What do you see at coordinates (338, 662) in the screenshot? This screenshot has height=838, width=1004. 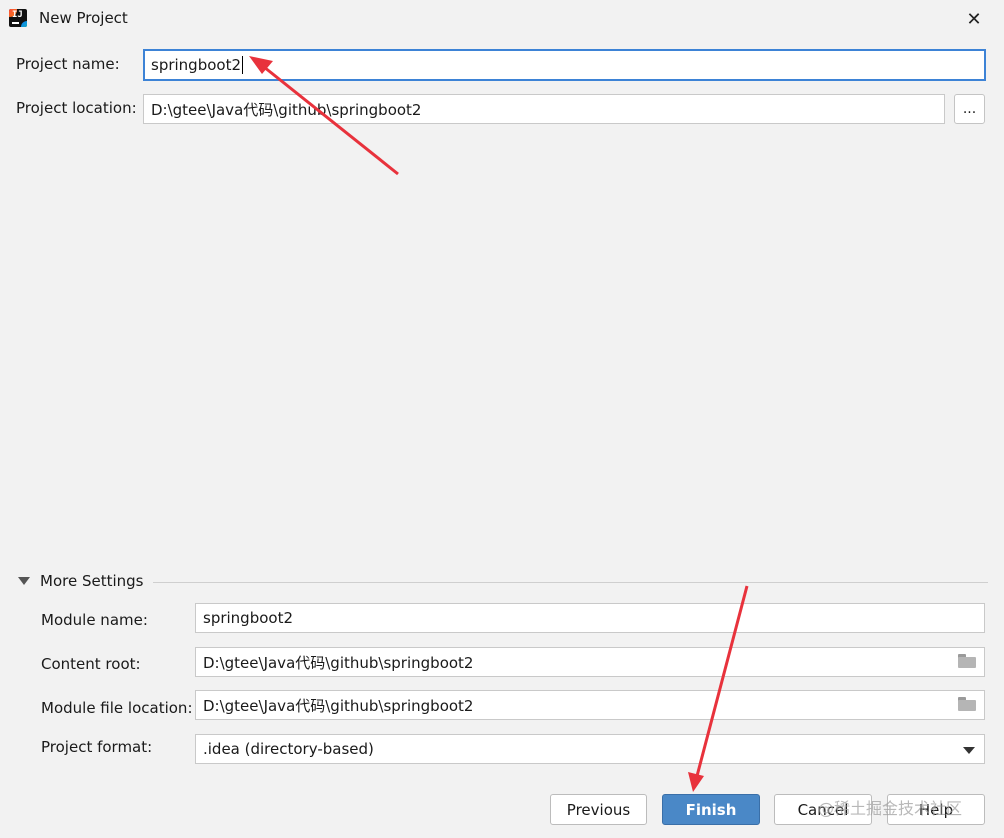 I see `content-root-value: D:\gtee\Java代码\github\springboot2` at bounding box center [338, 662].